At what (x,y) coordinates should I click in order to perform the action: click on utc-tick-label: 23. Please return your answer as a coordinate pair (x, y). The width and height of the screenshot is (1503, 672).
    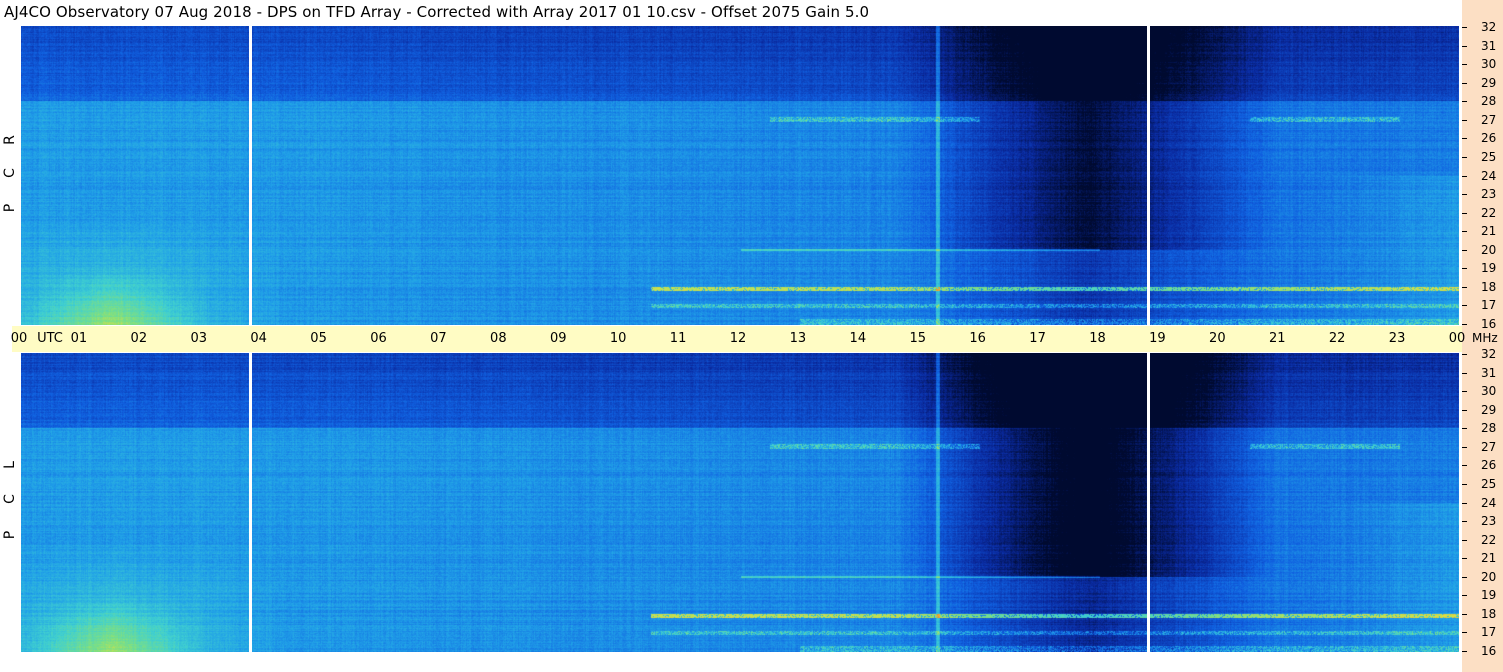
    Looking at the image, I should click on (1397, 338).